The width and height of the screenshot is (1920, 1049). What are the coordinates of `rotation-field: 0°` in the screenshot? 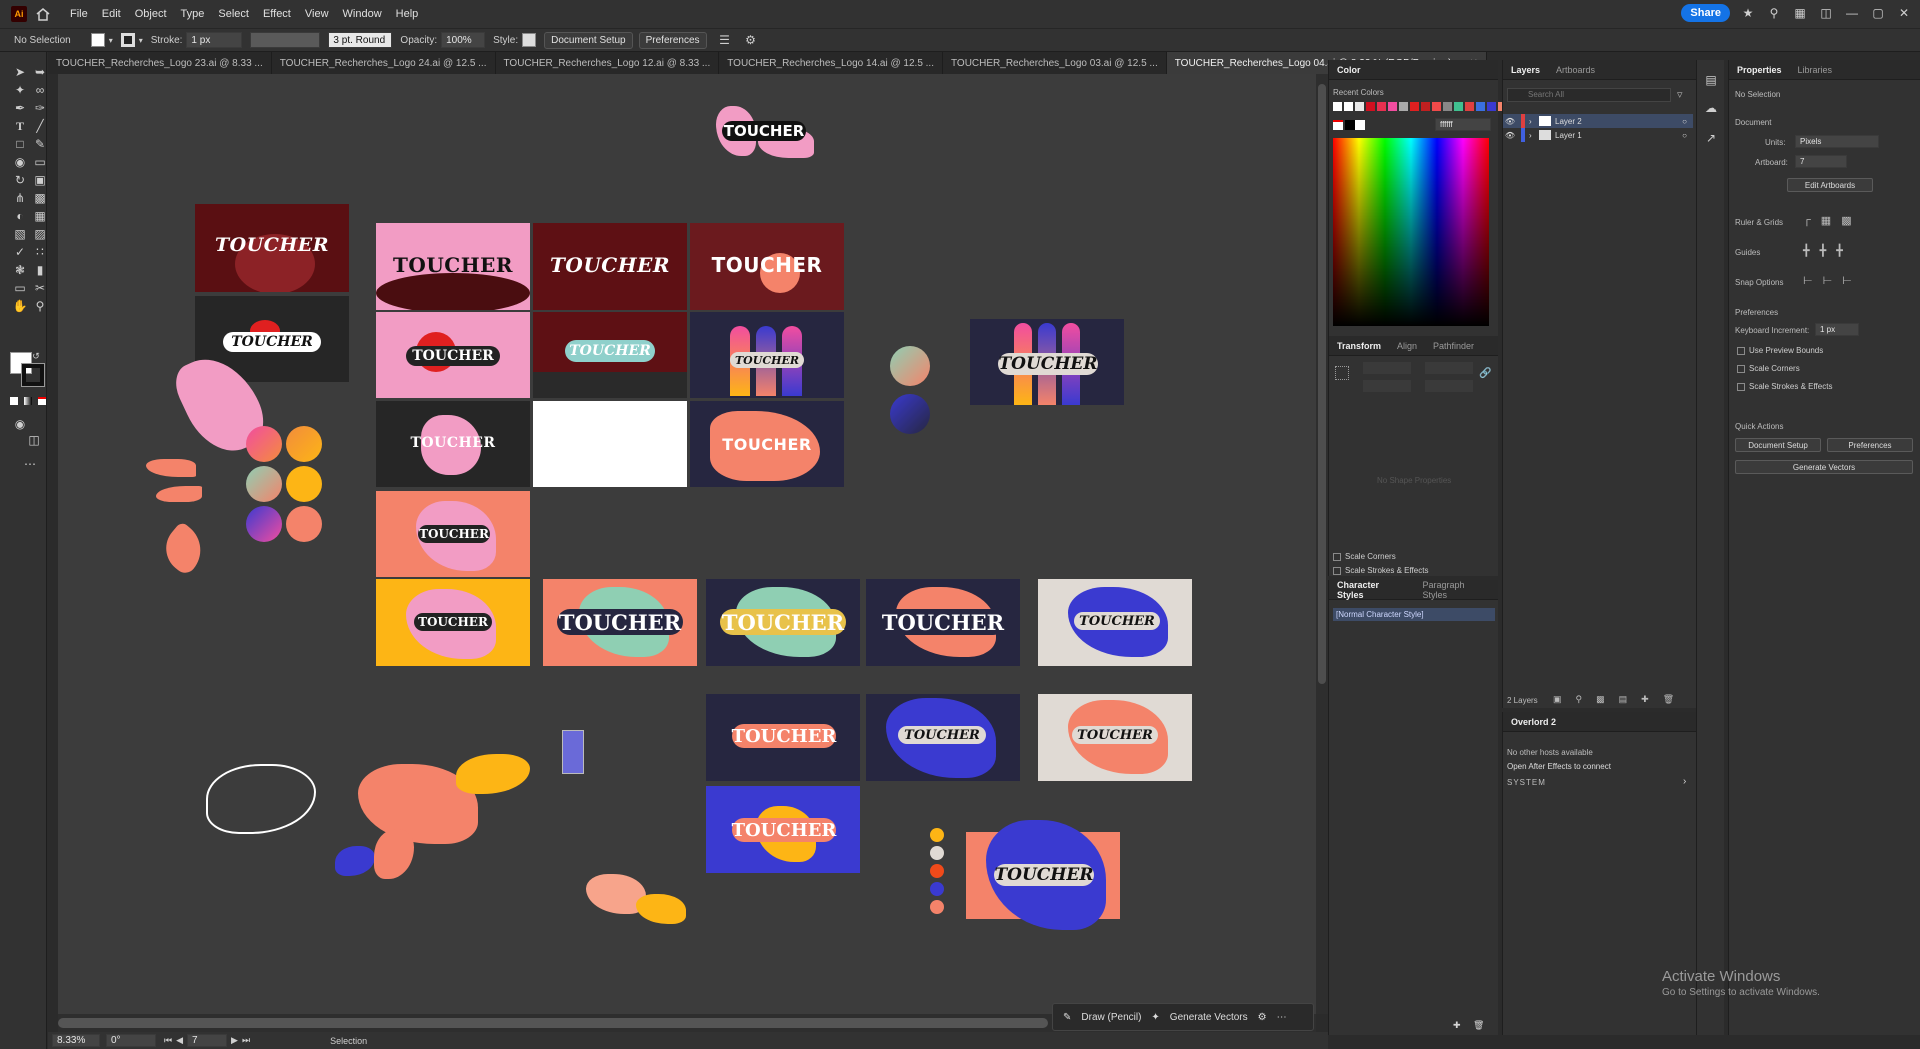 It's located at (131, 1040).